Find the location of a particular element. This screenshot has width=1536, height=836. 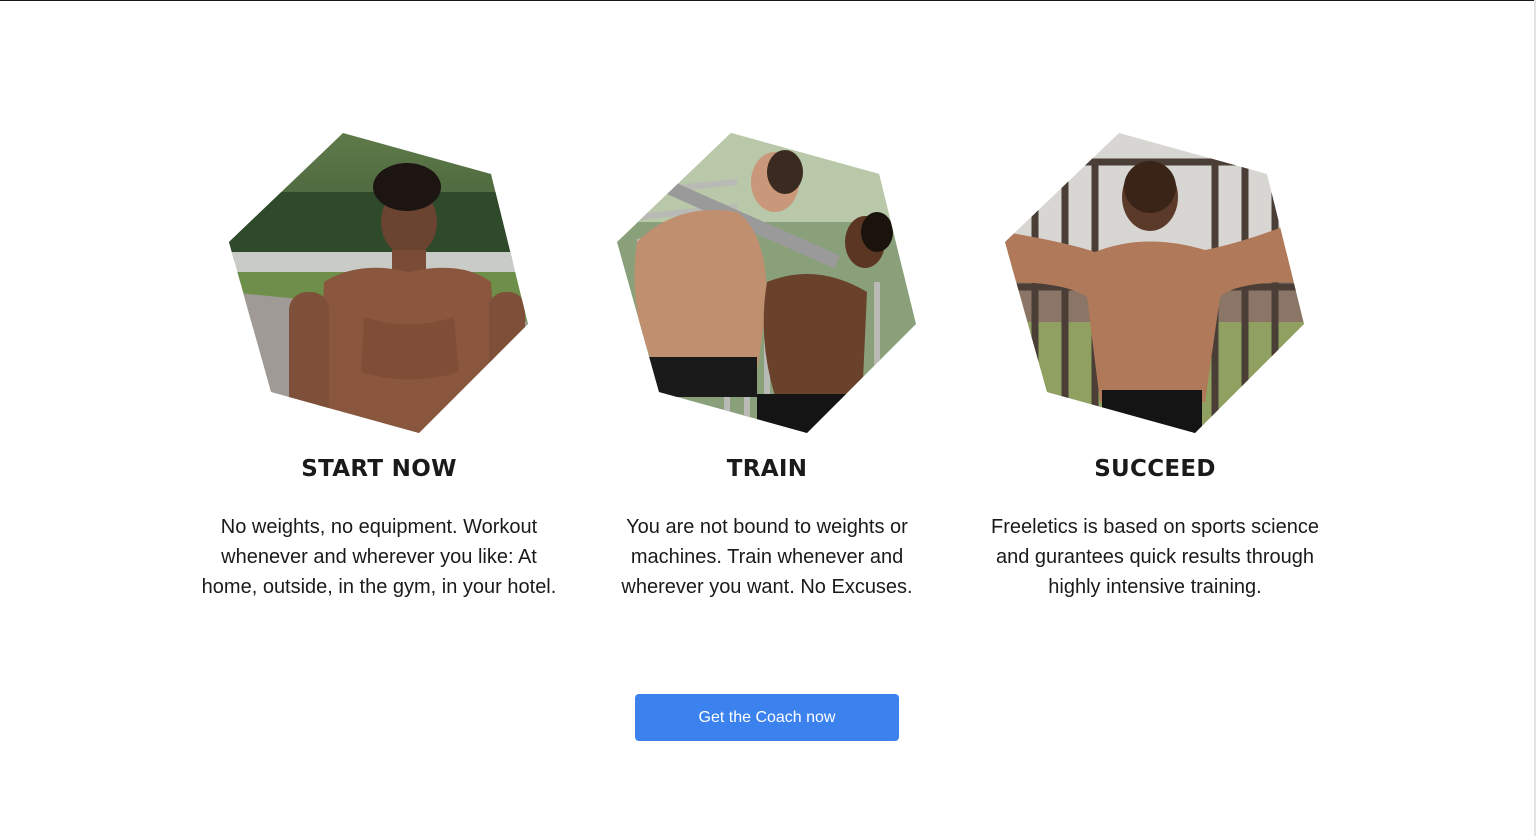

feature-image-succeed is located at coordinates (1155, 283).